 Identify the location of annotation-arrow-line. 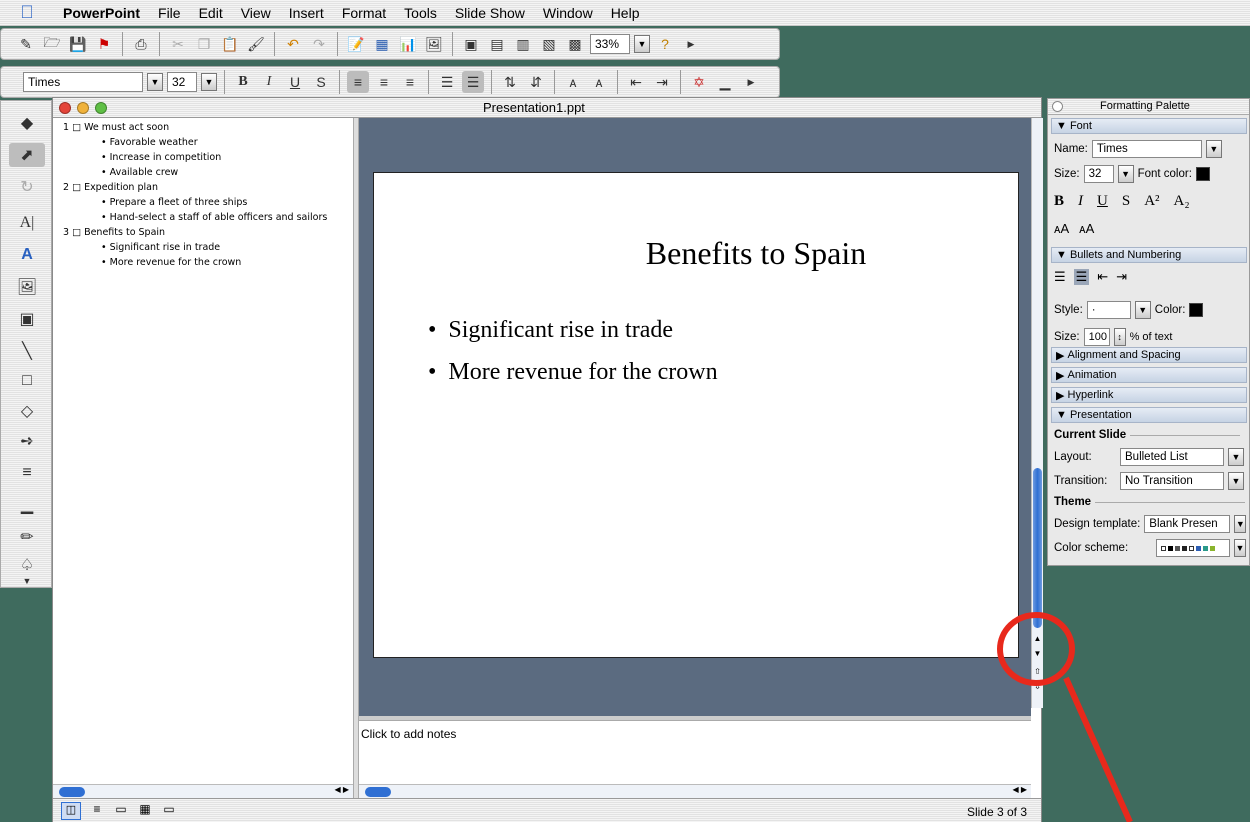
(1098, 749).